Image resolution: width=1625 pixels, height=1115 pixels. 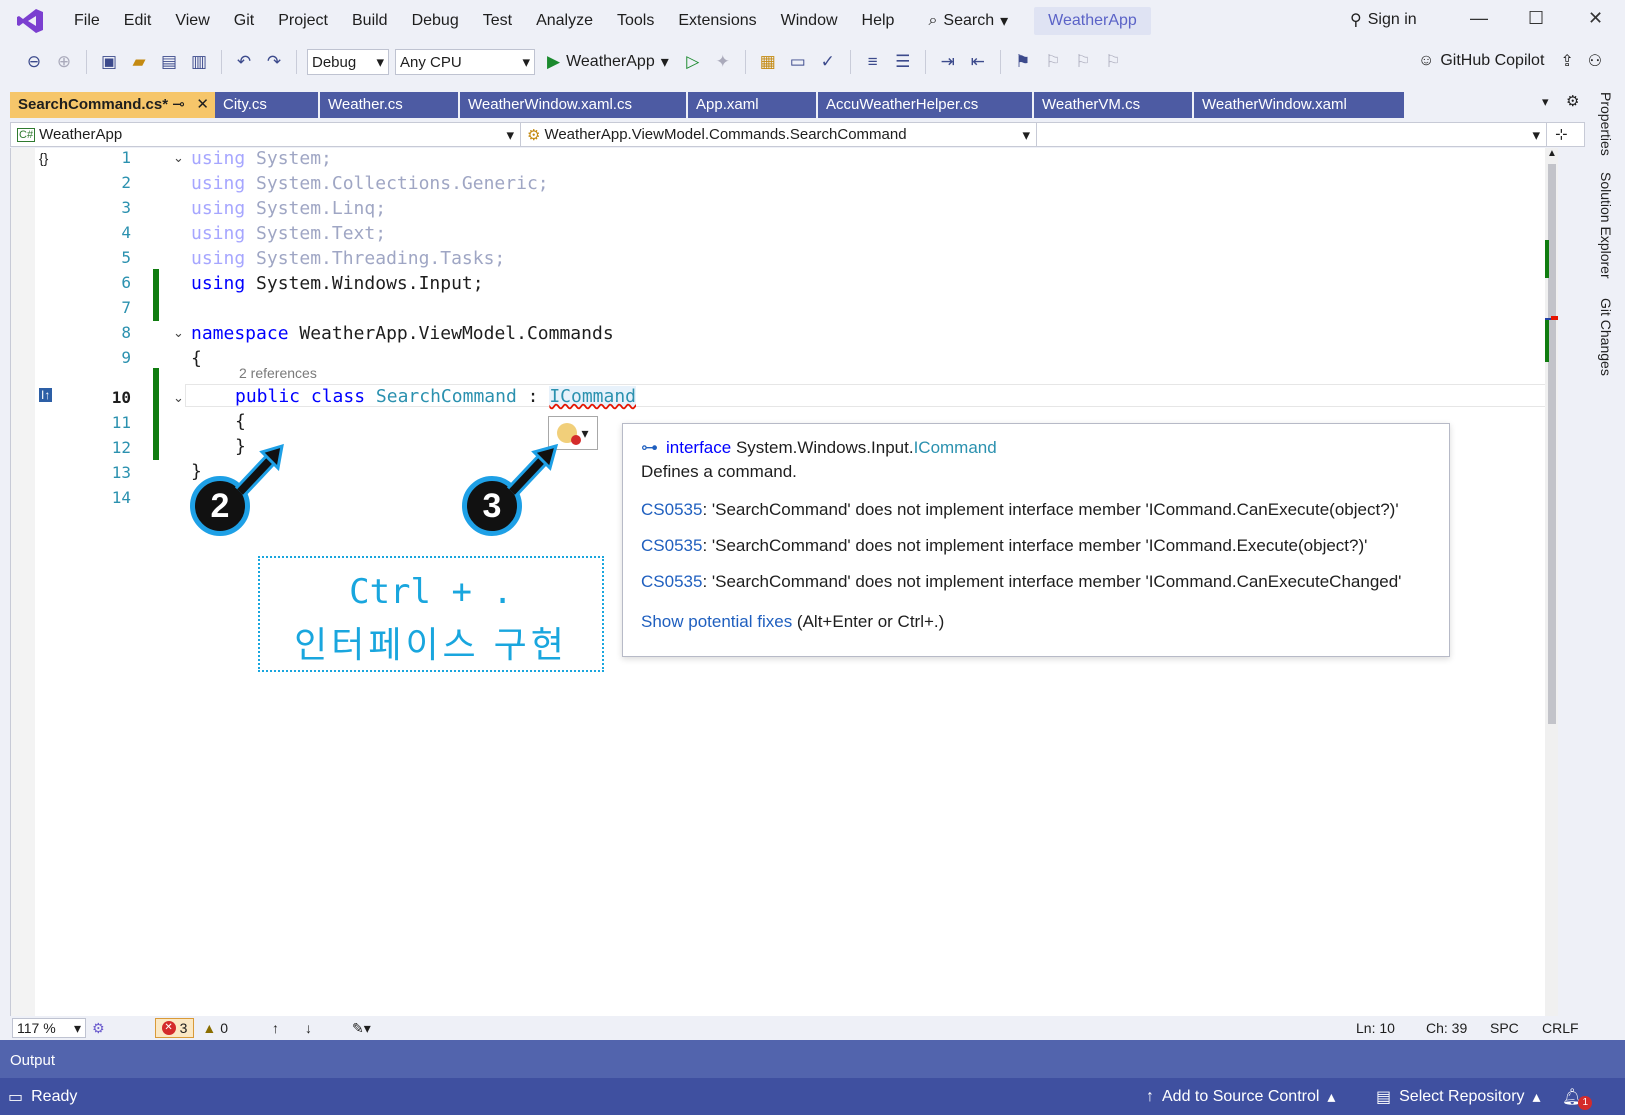 I want to click on select-repository-button: ▤ Select Repository ▴, so click(x=1458, y=1097).